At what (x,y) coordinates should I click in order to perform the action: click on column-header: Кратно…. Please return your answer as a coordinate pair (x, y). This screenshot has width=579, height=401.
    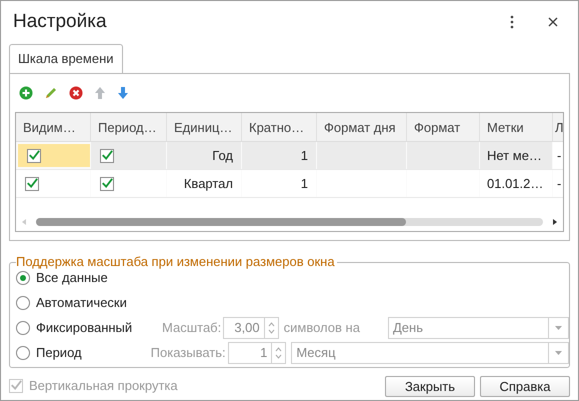
    Looking at the image, I should click on (279, 127).